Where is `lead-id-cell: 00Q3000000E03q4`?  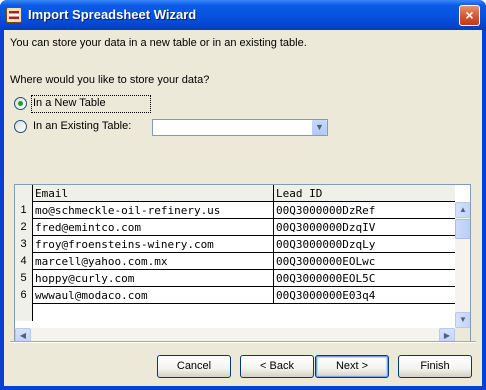 lead-id-cell: 00Q3000000E03q4 is located at coordinates (326, 295).